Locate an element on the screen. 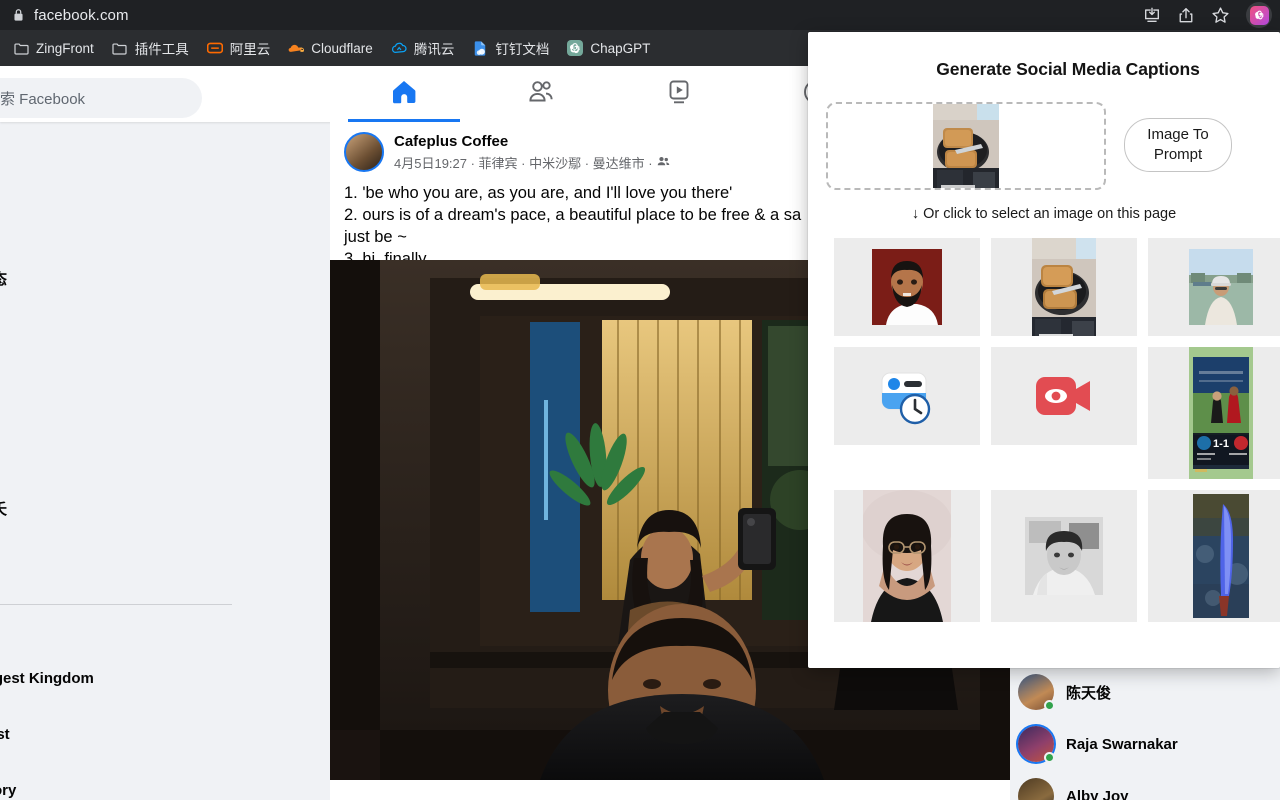 This screenshot has width=1280, height=800. contact-item: 陈天俊 is located at coordinates (1140, 692).